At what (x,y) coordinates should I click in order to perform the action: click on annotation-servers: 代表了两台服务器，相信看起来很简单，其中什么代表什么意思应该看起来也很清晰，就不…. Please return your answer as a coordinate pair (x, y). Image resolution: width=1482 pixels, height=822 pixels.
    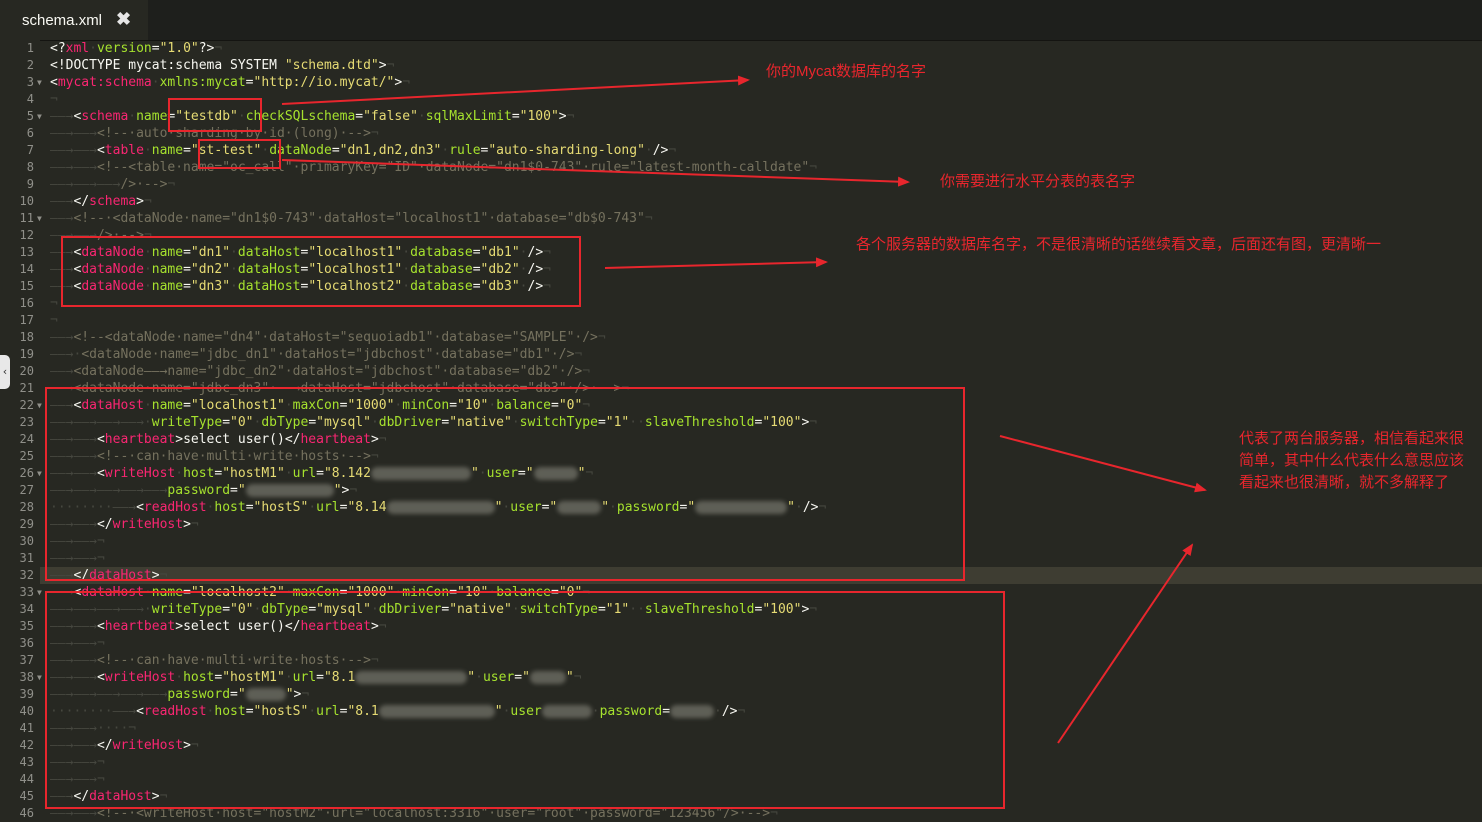
    Looking at the image, I should click on (1352, 460).